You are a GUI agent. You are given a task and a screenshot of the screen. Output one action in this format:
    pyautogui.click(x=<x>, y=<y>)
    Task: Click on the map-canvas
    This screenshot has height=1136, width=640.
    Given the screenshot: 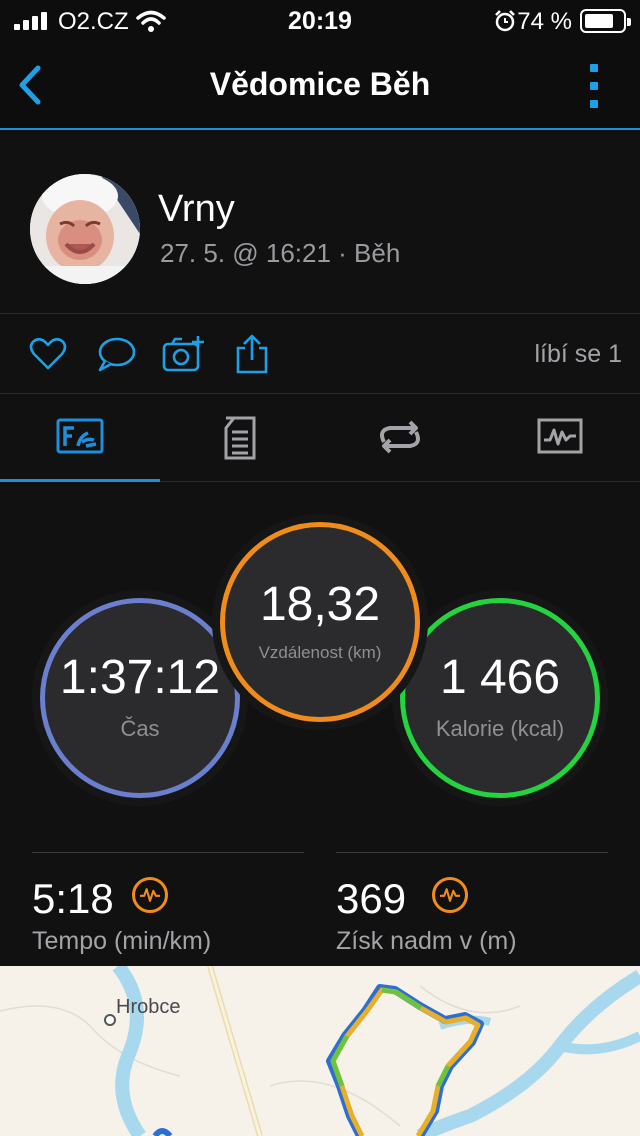 What is the action you would take?
    pyautogui.click(x=320, y=1051)
    